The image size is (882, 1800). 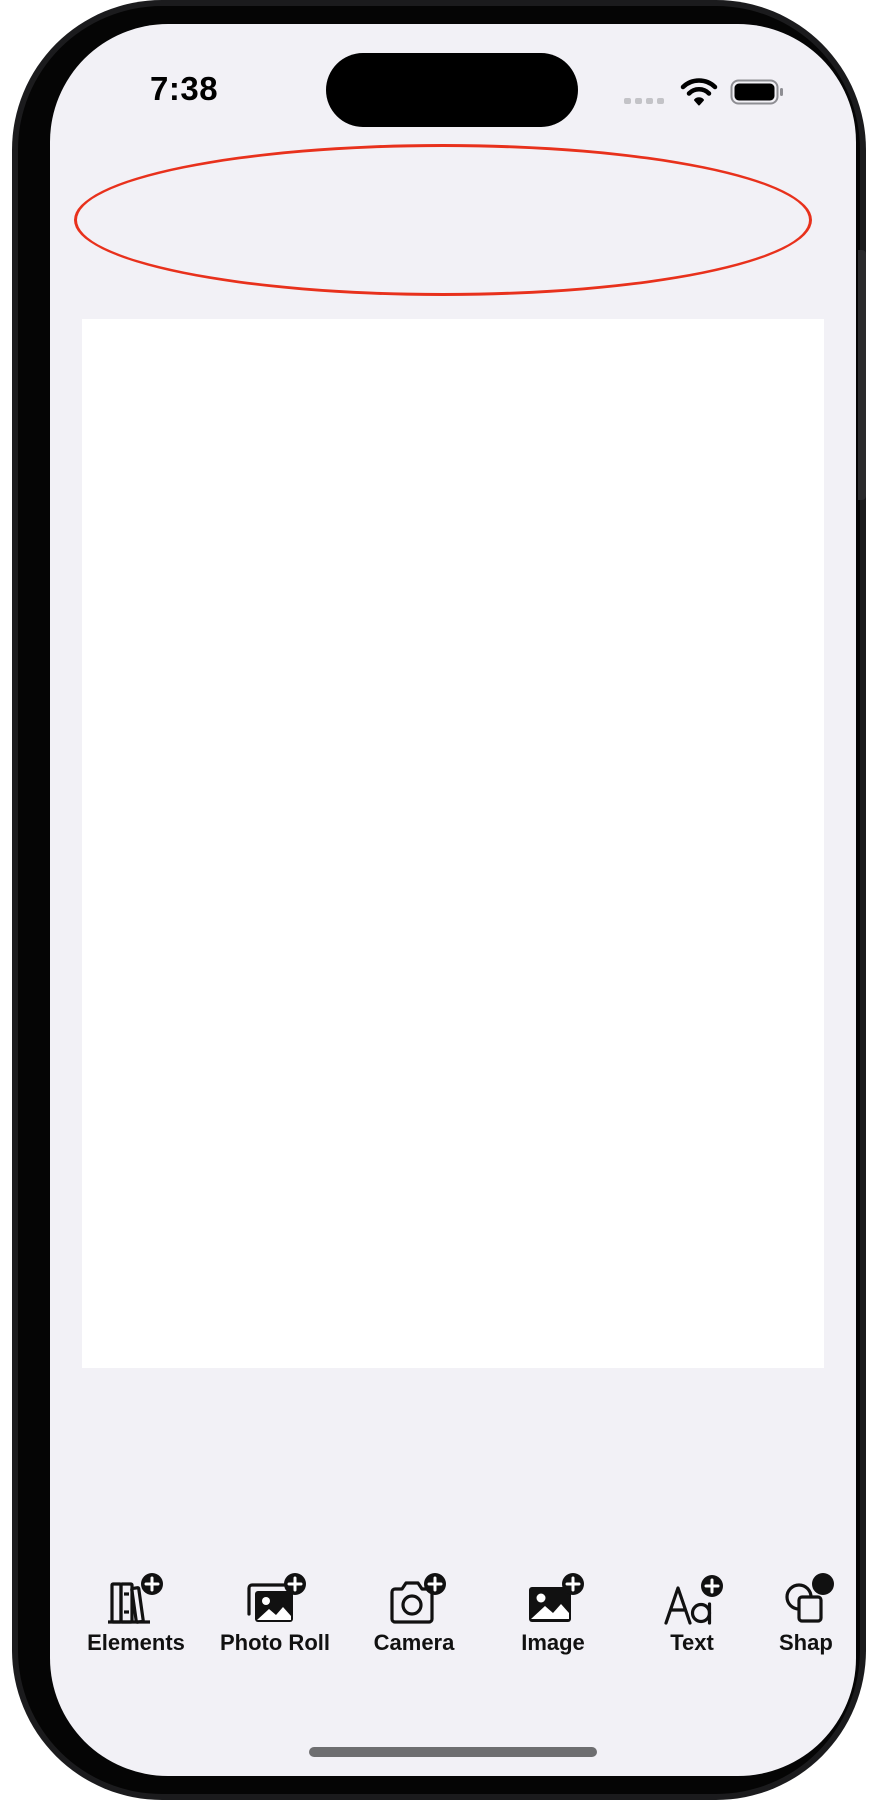 What do you see at coordinates (862, 375) in the screenshot?
I see `side-button` at bounding box center [862, 375].